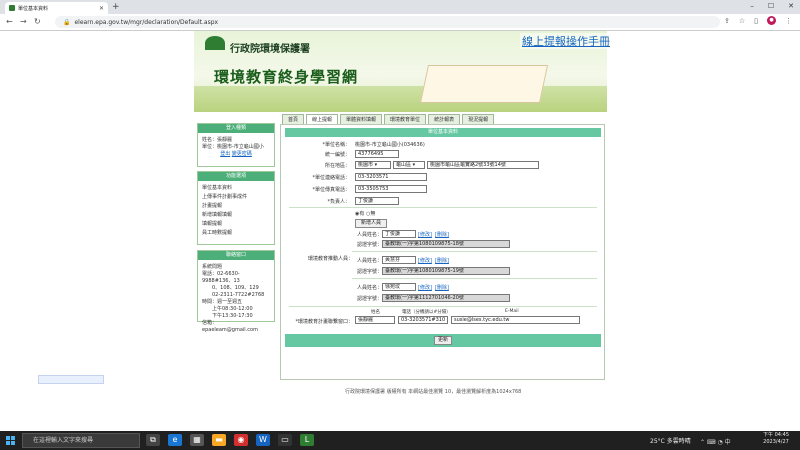  What do you see at coordinates (236, 255) in the screenshot?
I see `contact-title: 聯絡窗口` at bounding box center [236, 255].